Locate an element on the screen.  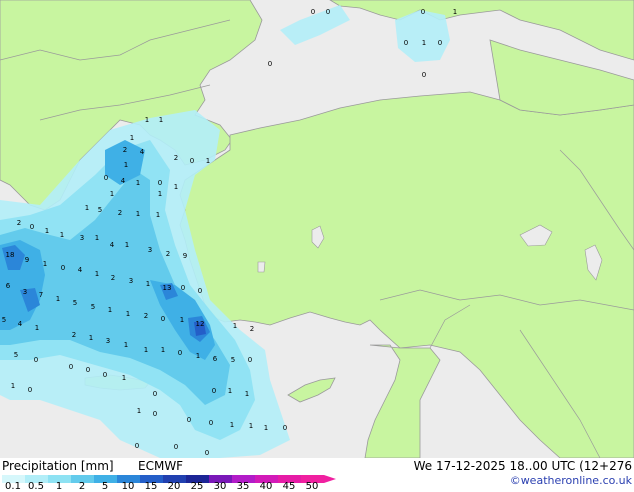
precip-value: 7 is located at coordinates (41, 295).